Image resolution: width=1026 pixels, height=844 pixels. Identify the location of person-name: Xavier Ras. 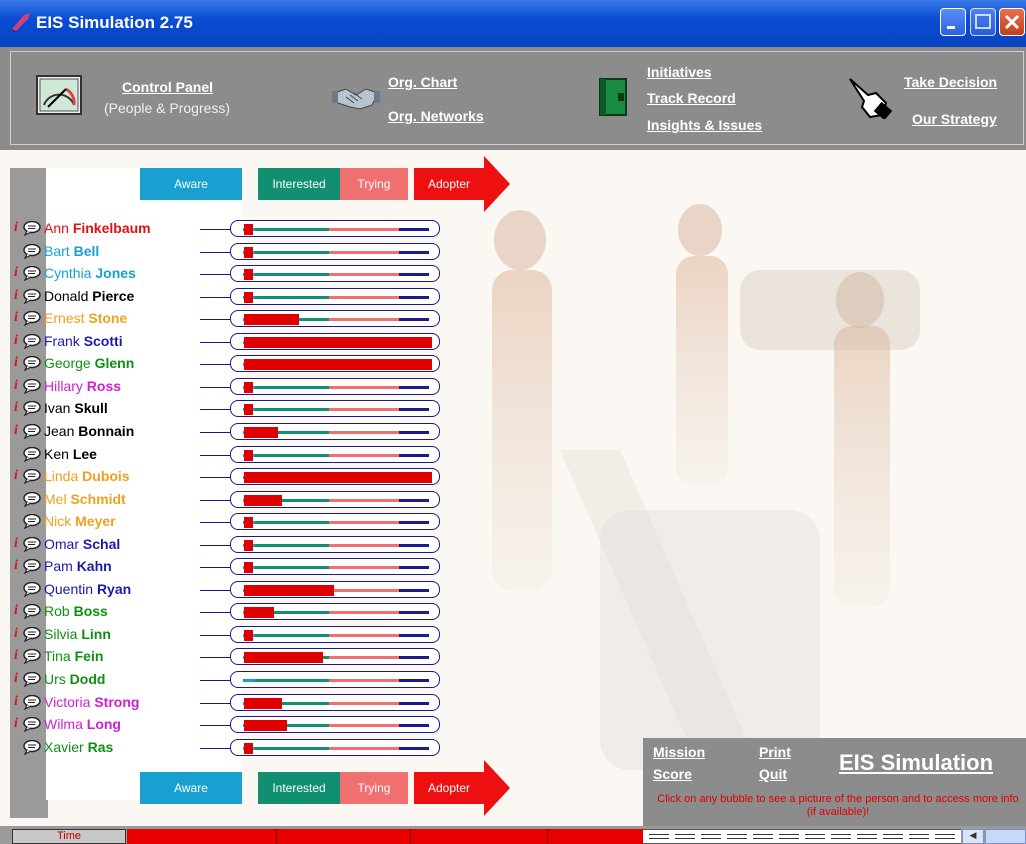
(78, 747).